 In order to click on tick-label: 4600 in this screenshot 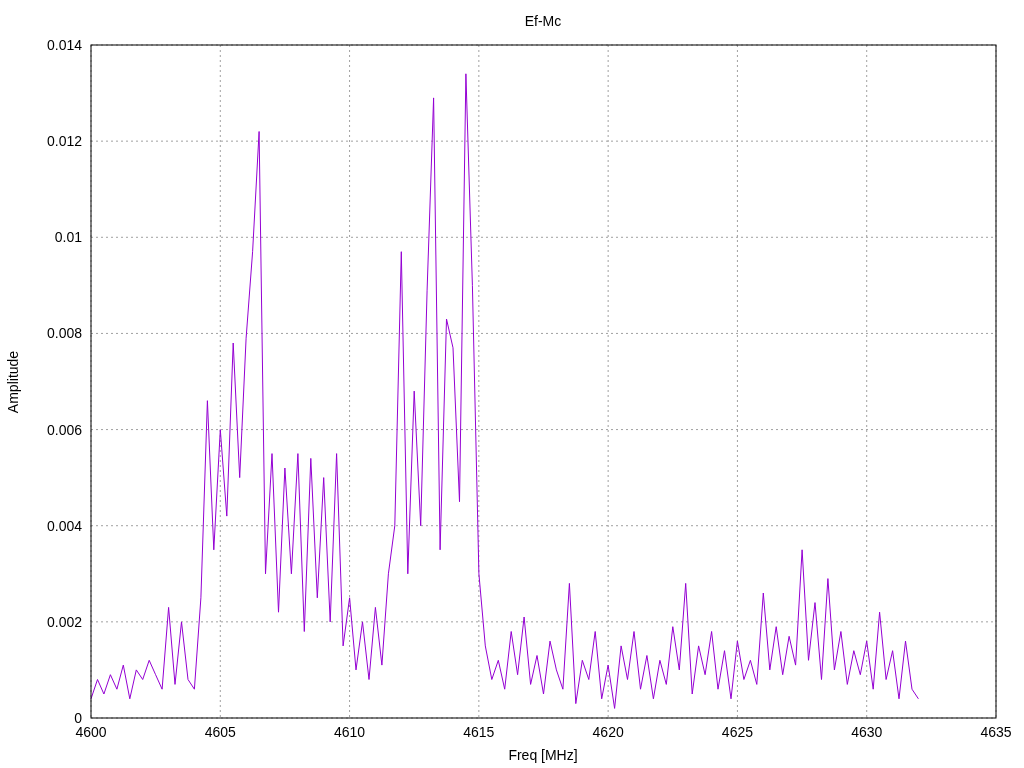, I will do `click(91, 732)`.